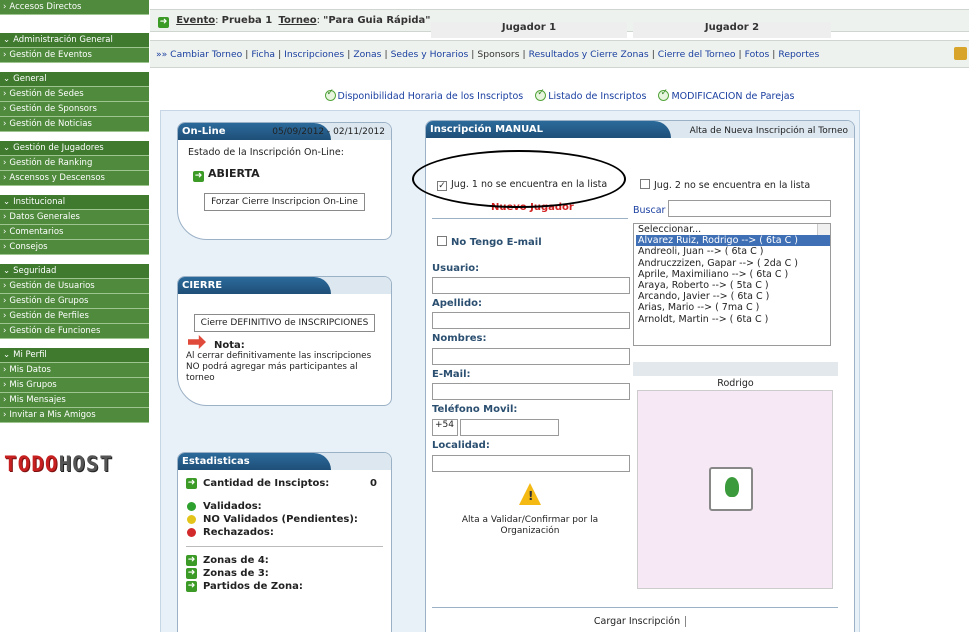  I want to click on sidebar-item: › Gestión de Perfiles, so click(74, 316).